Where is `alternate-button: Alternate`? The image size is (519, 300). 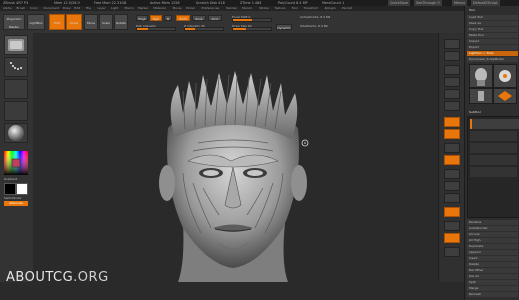
alternate-button: Alternate is located at coordinates (16, 203).